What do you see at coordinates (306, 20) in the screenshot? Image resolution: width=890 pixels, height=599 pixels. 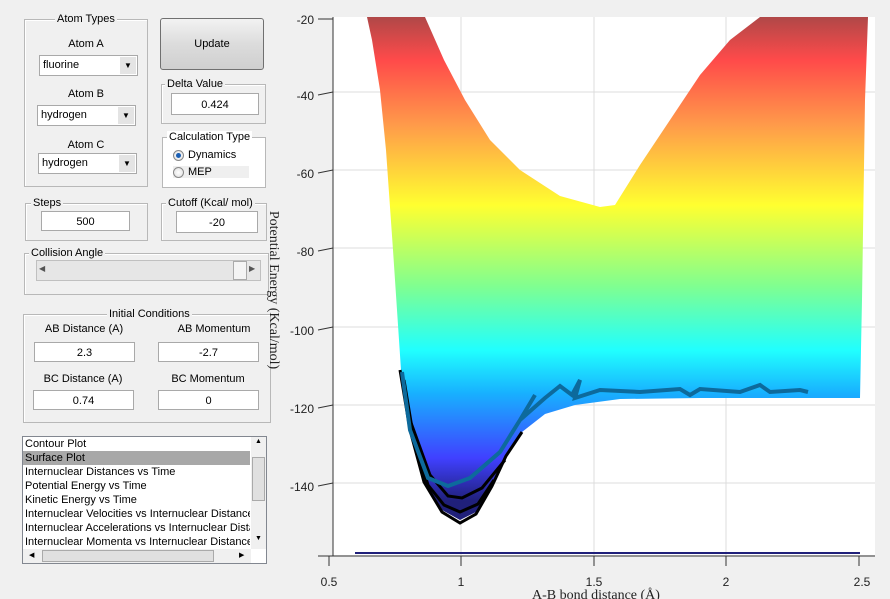 I see `y-tick: -20` at bounding box center [306, 20].